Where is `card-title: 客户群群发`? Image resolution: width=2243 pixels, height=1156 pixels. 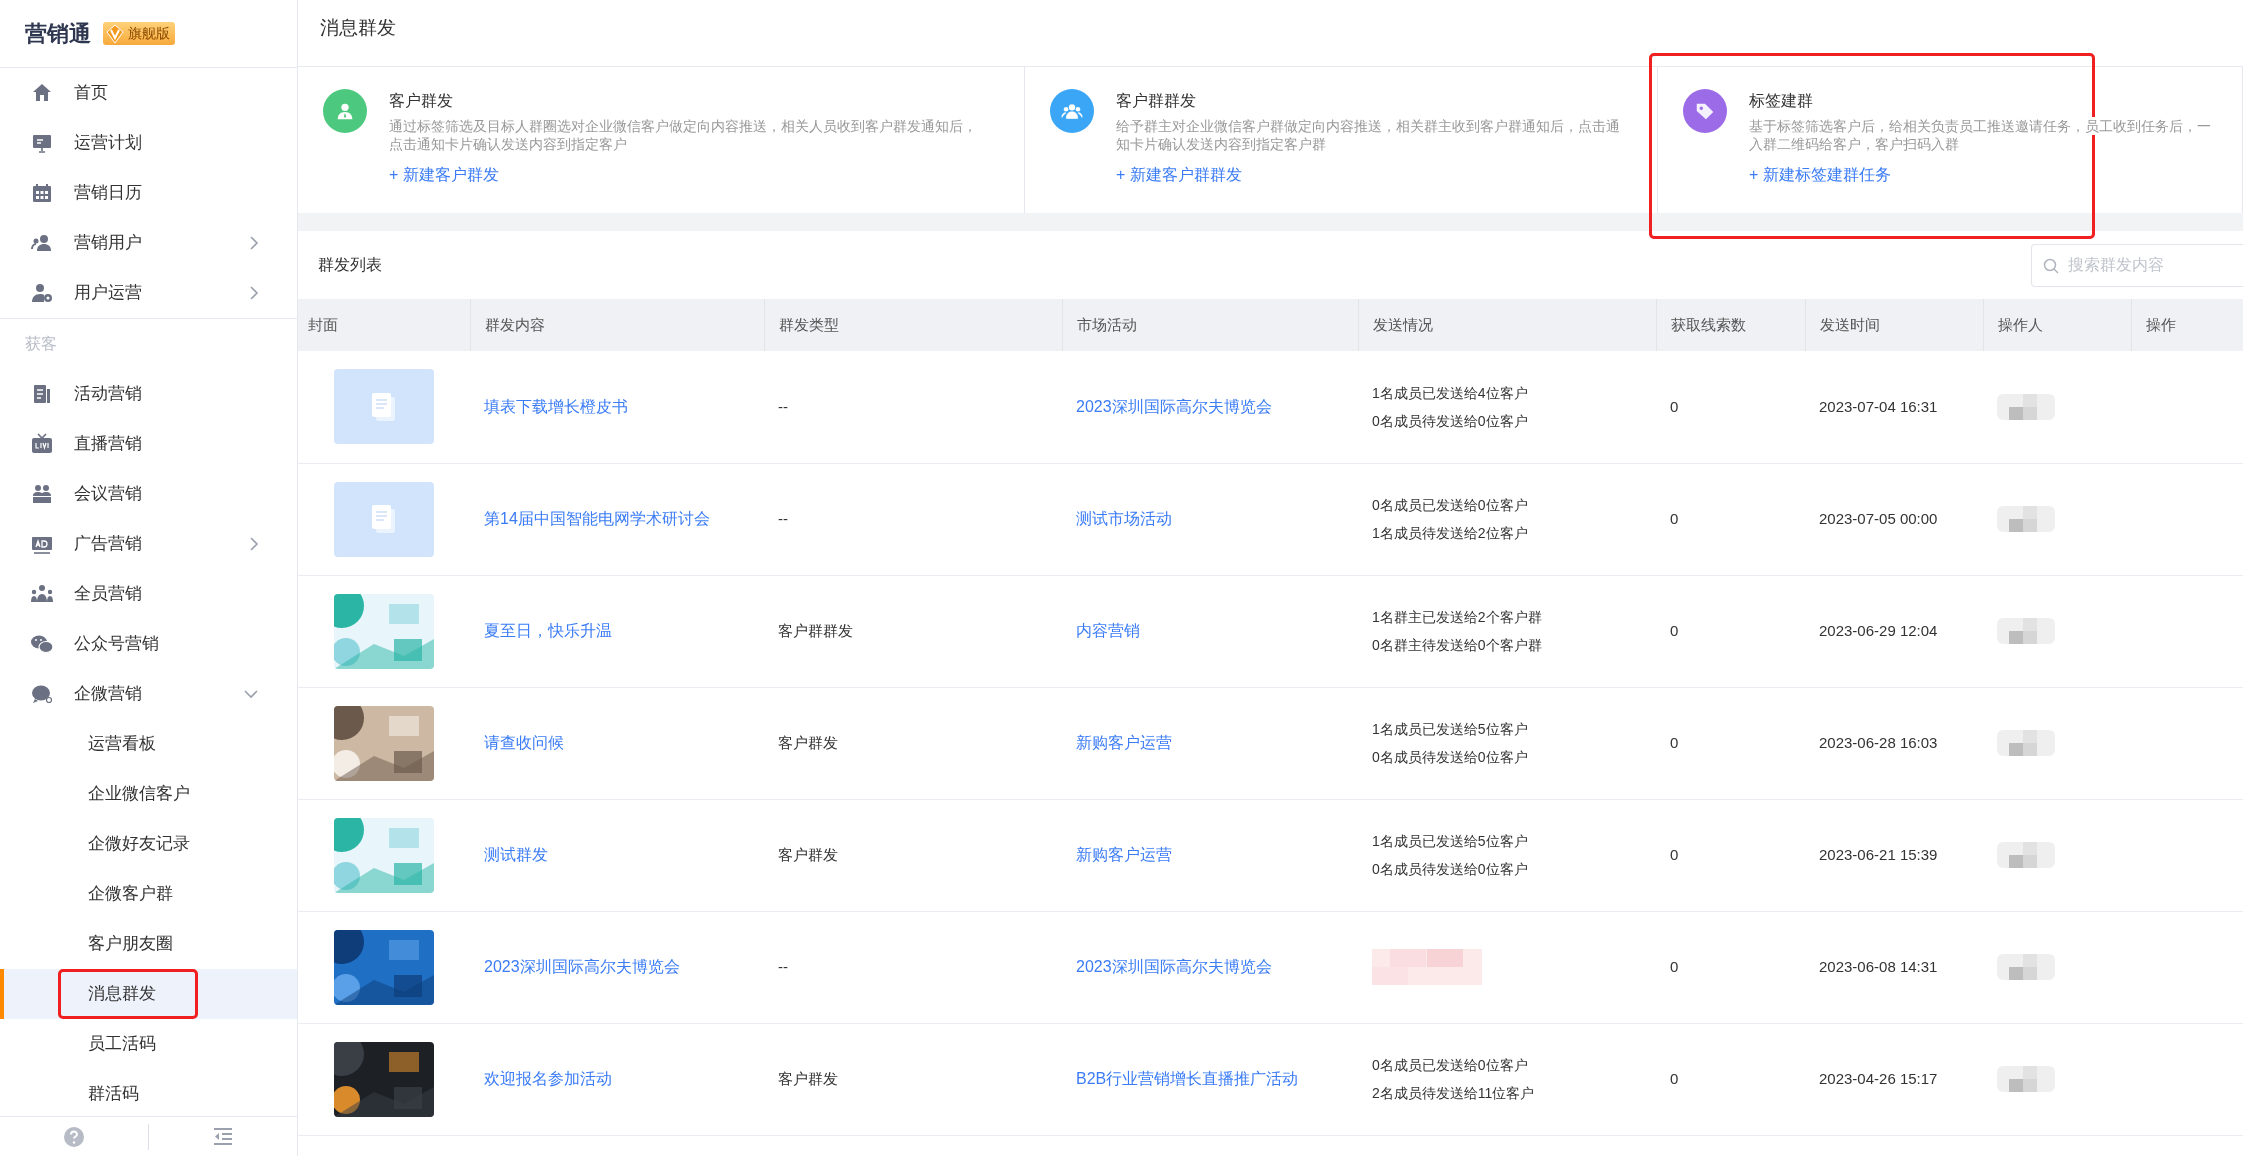 card-title: 客户群群发 is located at coordinates (1156, 101).